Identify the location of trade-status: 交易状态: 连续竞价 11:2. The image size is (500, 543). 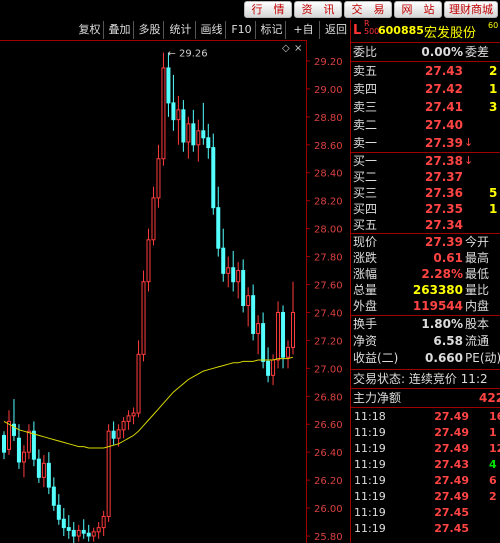
(420, 379).